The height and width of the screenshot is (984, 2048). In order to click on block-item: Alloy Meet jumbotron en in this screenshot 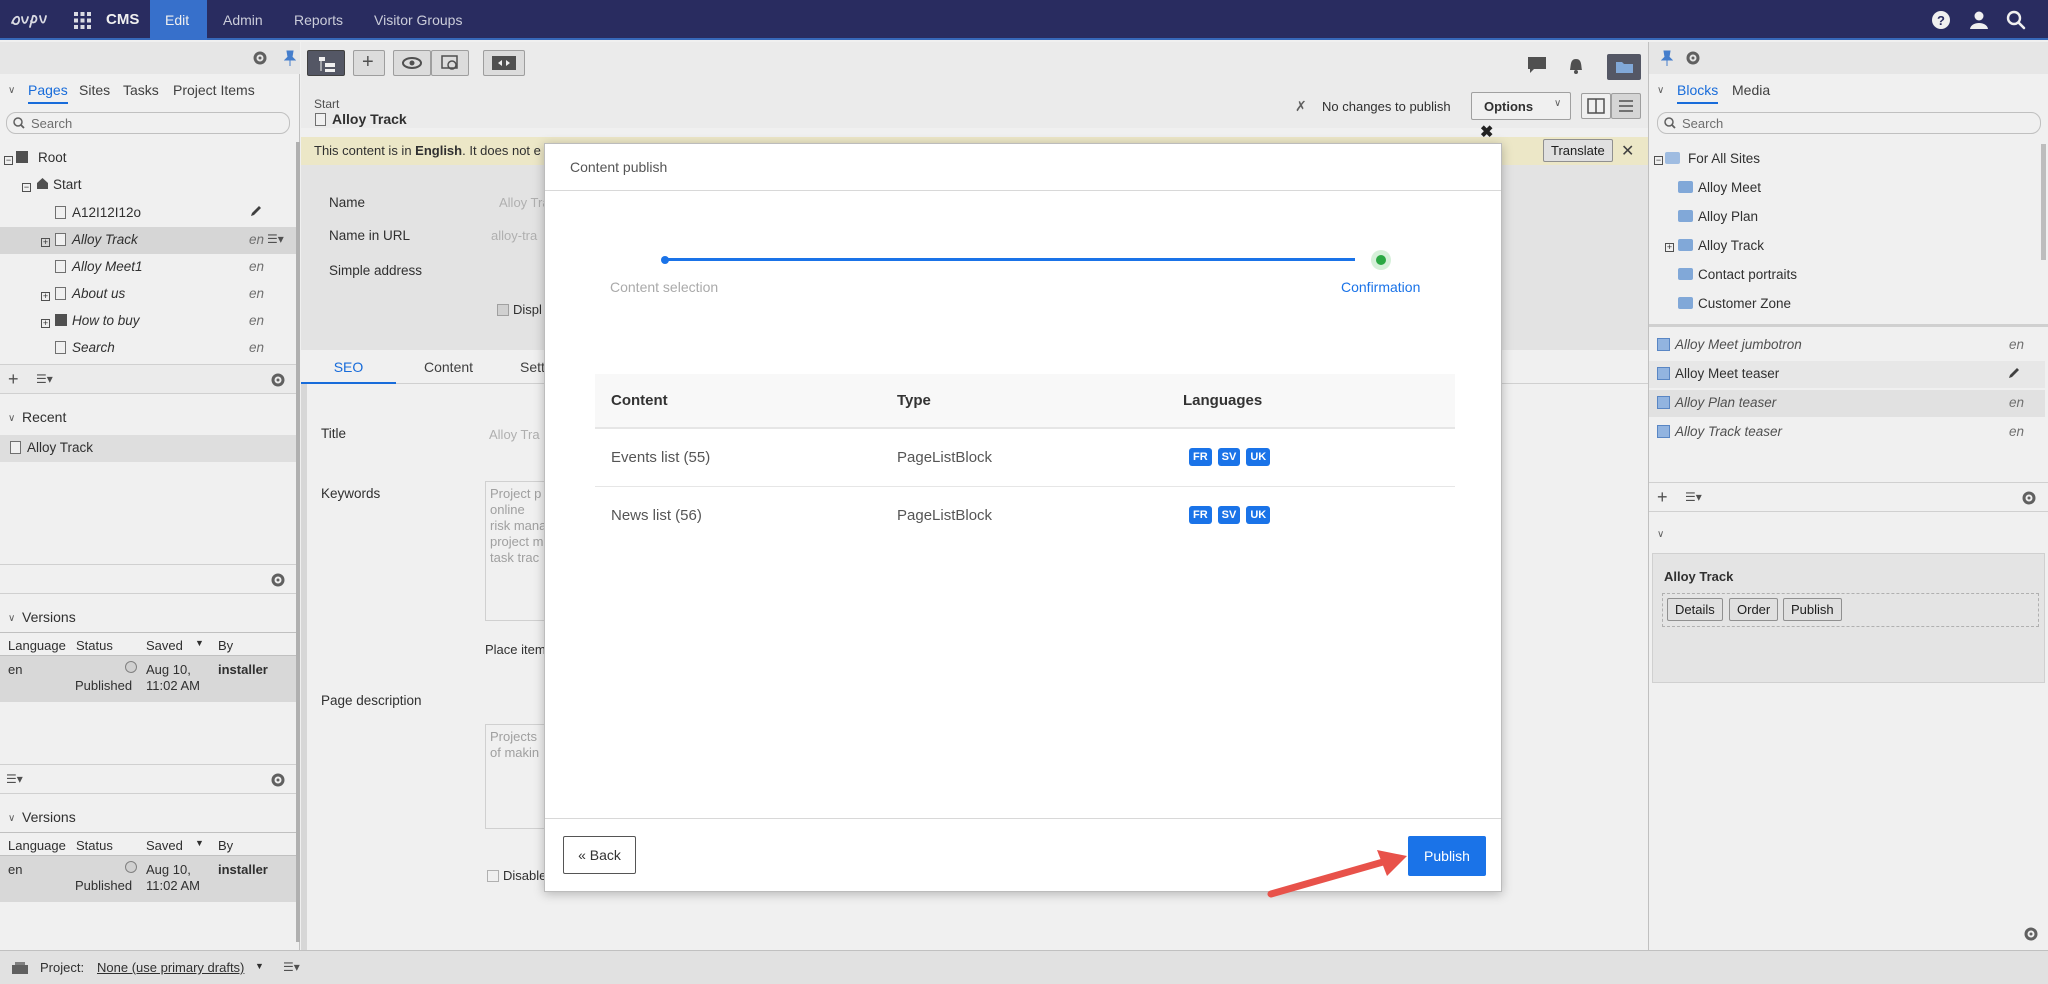, I will do `click(1847, 345)`.